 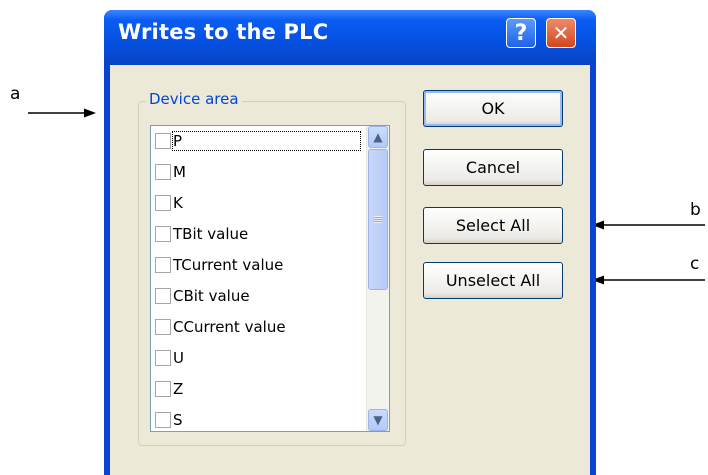 I want to click on list-item-p: P, so click(x=258, y=141).